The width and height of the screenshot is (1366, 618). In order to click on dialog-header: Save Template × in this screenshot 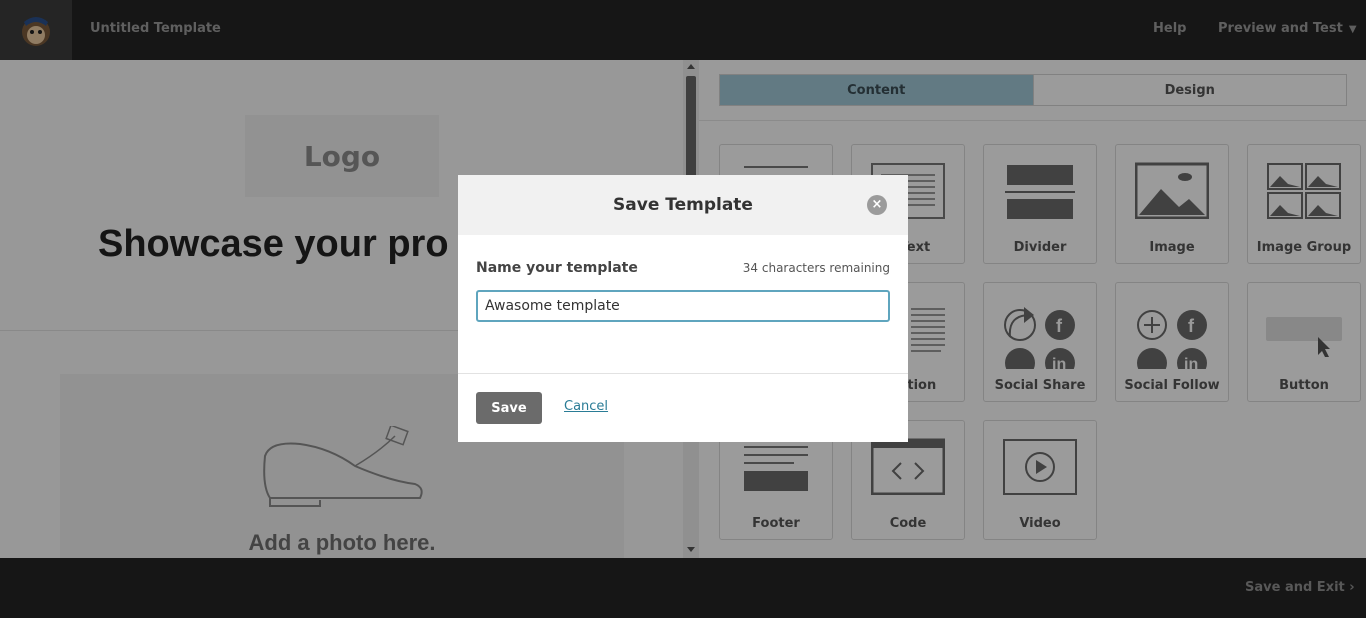, I will do `click(683, 205)`.